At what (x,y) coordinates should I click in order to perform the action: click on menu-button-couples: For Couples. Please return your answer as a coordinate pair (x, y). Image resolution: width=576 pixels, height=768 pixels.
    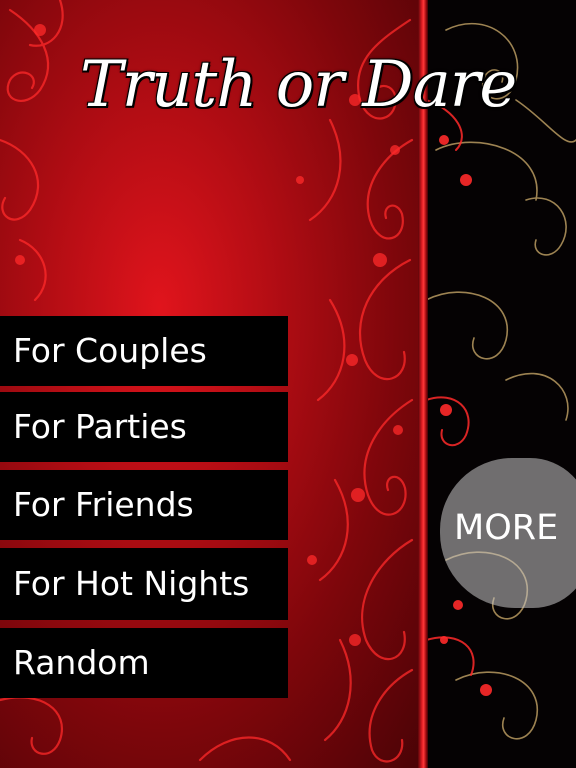
    Looking at the image, I should click on (144, 351).